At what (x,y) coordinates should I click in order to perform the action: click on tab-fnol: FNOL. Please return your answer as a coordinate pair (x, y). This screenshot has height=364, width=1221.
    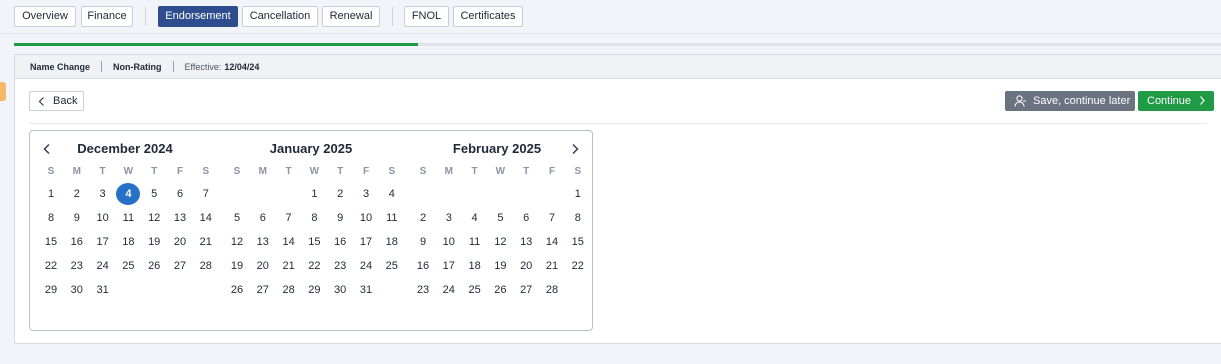
    Looking at the image, I should click on (426, 16).